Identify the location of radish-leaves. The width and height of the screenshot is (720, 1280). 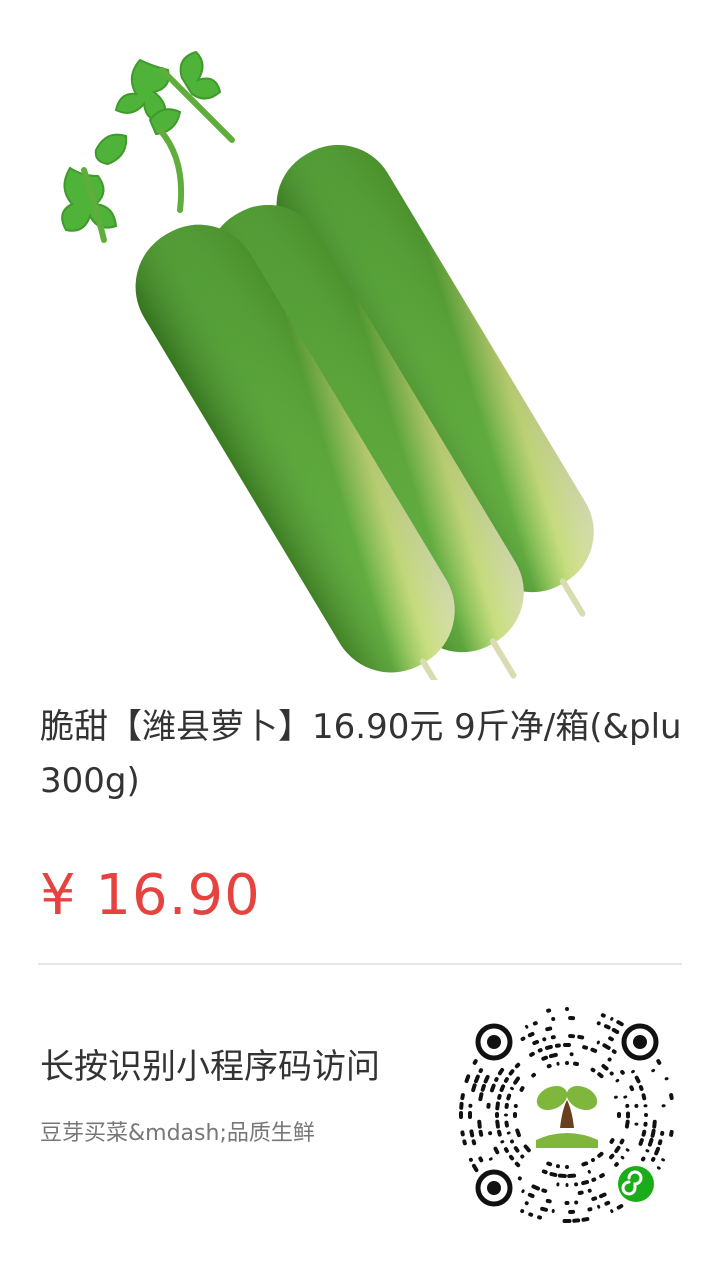
(141, 141).